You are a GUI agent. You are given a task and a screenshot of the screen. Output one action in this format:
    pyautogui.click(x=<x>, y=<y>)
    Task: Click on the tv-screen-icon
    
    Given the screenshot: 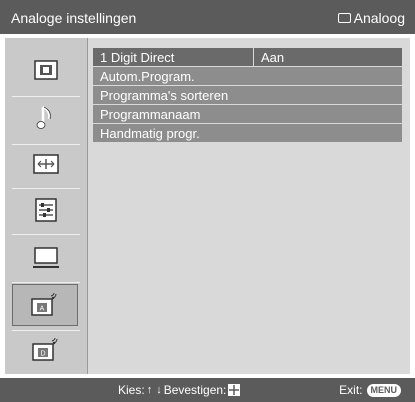 What is the action you would take?
    pyautogui.click(x=344, y=18)
    